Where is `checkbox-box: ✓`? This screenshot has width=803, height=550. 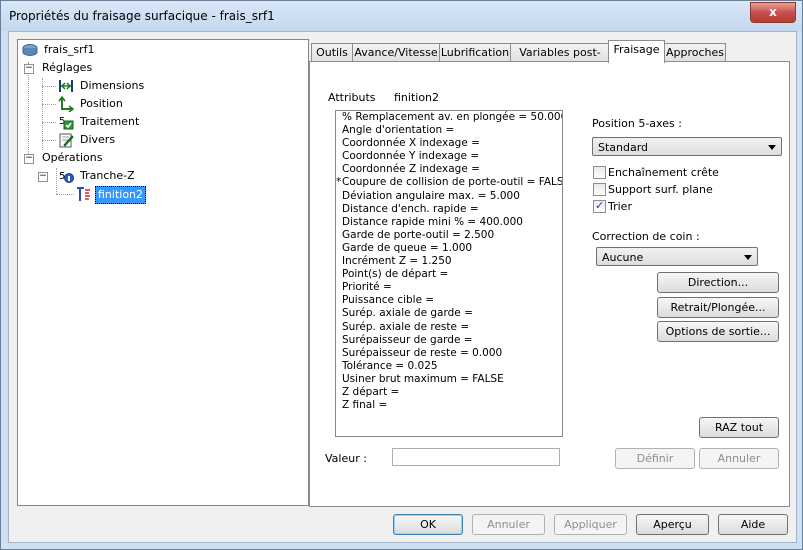
checkbox-box: ✓ is located at coordinates (599, 206).